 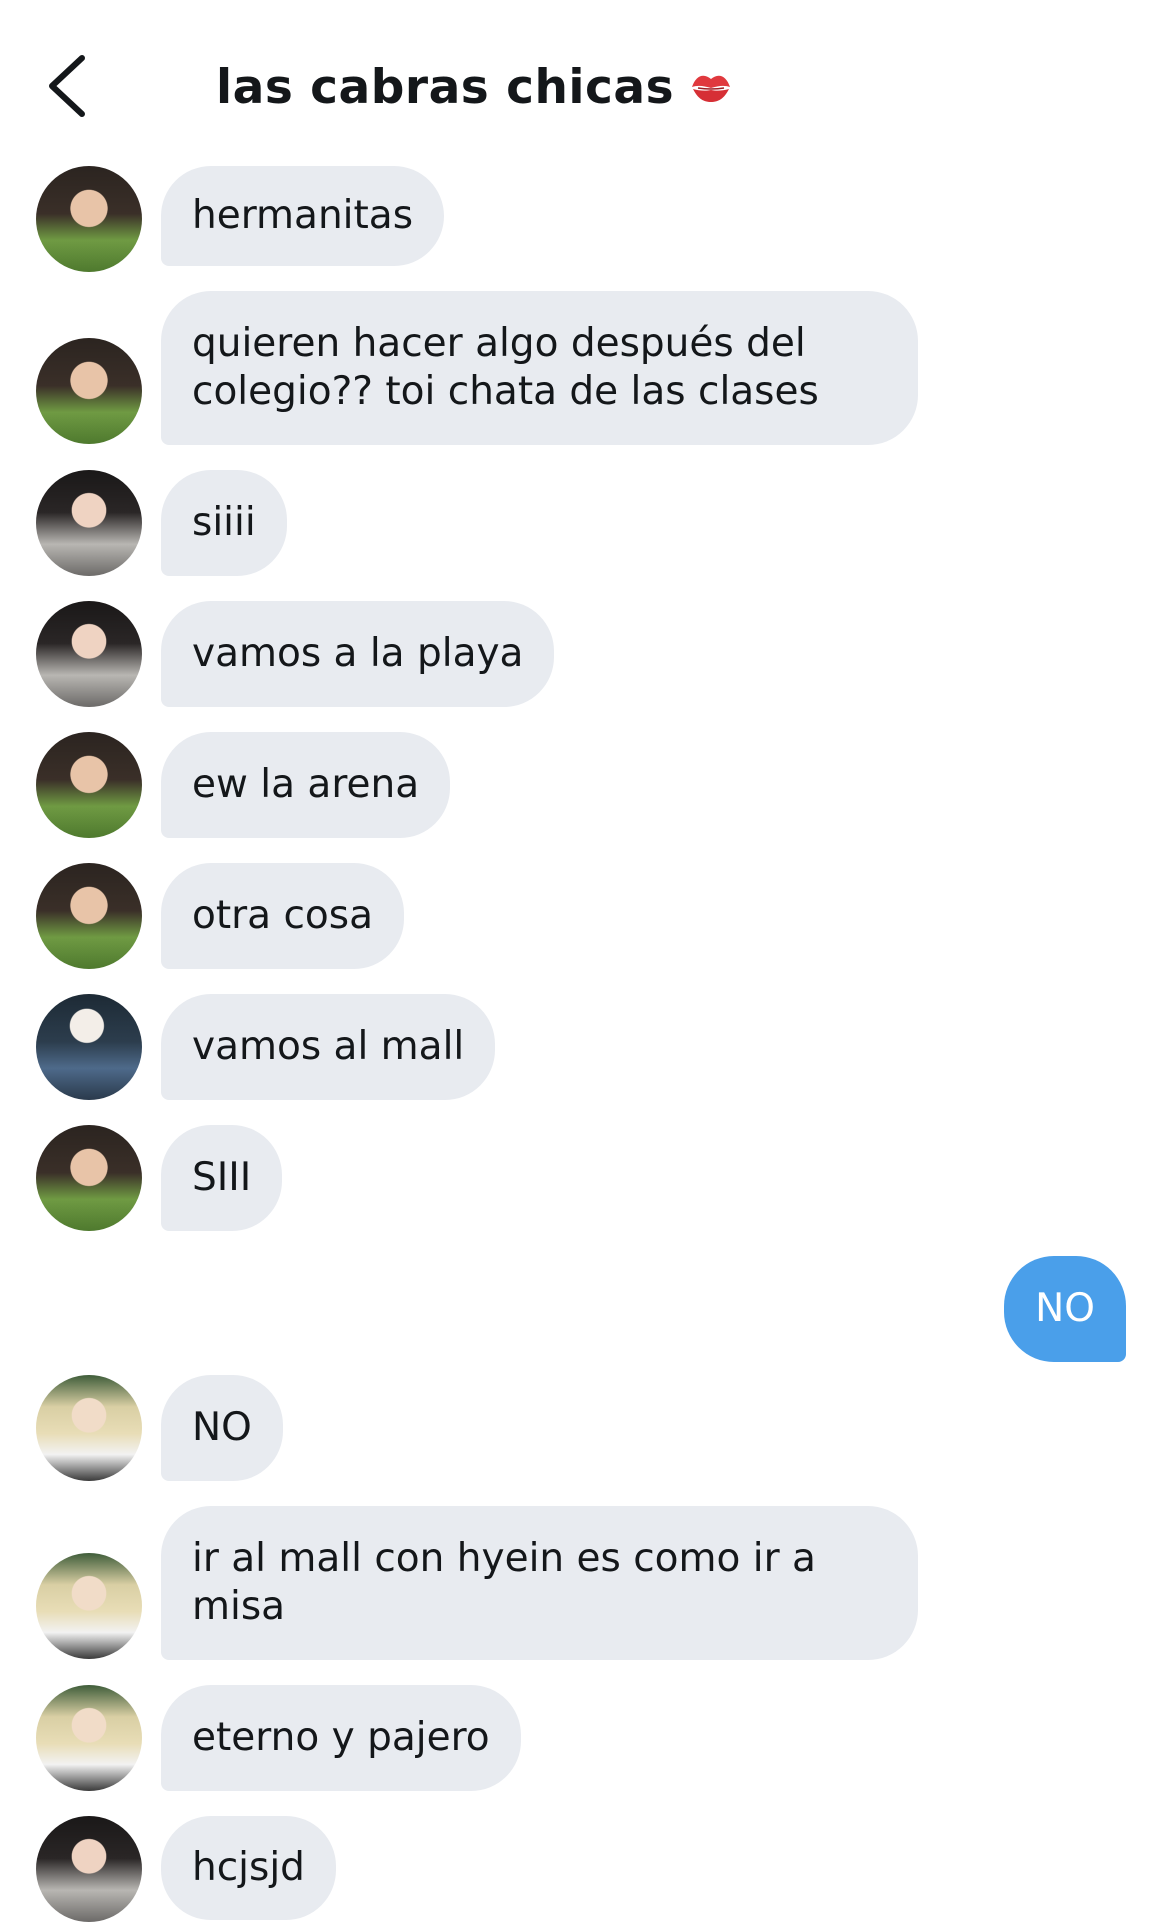 What do you see at coordinates (306, 785) in the screenshot?
I see `message-bubble: ew la arena` at bounding box center [306, 785].